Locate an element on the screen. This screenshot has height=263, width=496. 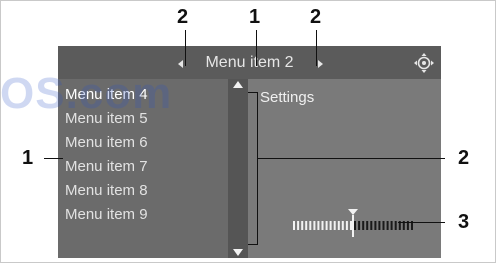
callout-top-right: 2 is located at coordinates (316, 17).